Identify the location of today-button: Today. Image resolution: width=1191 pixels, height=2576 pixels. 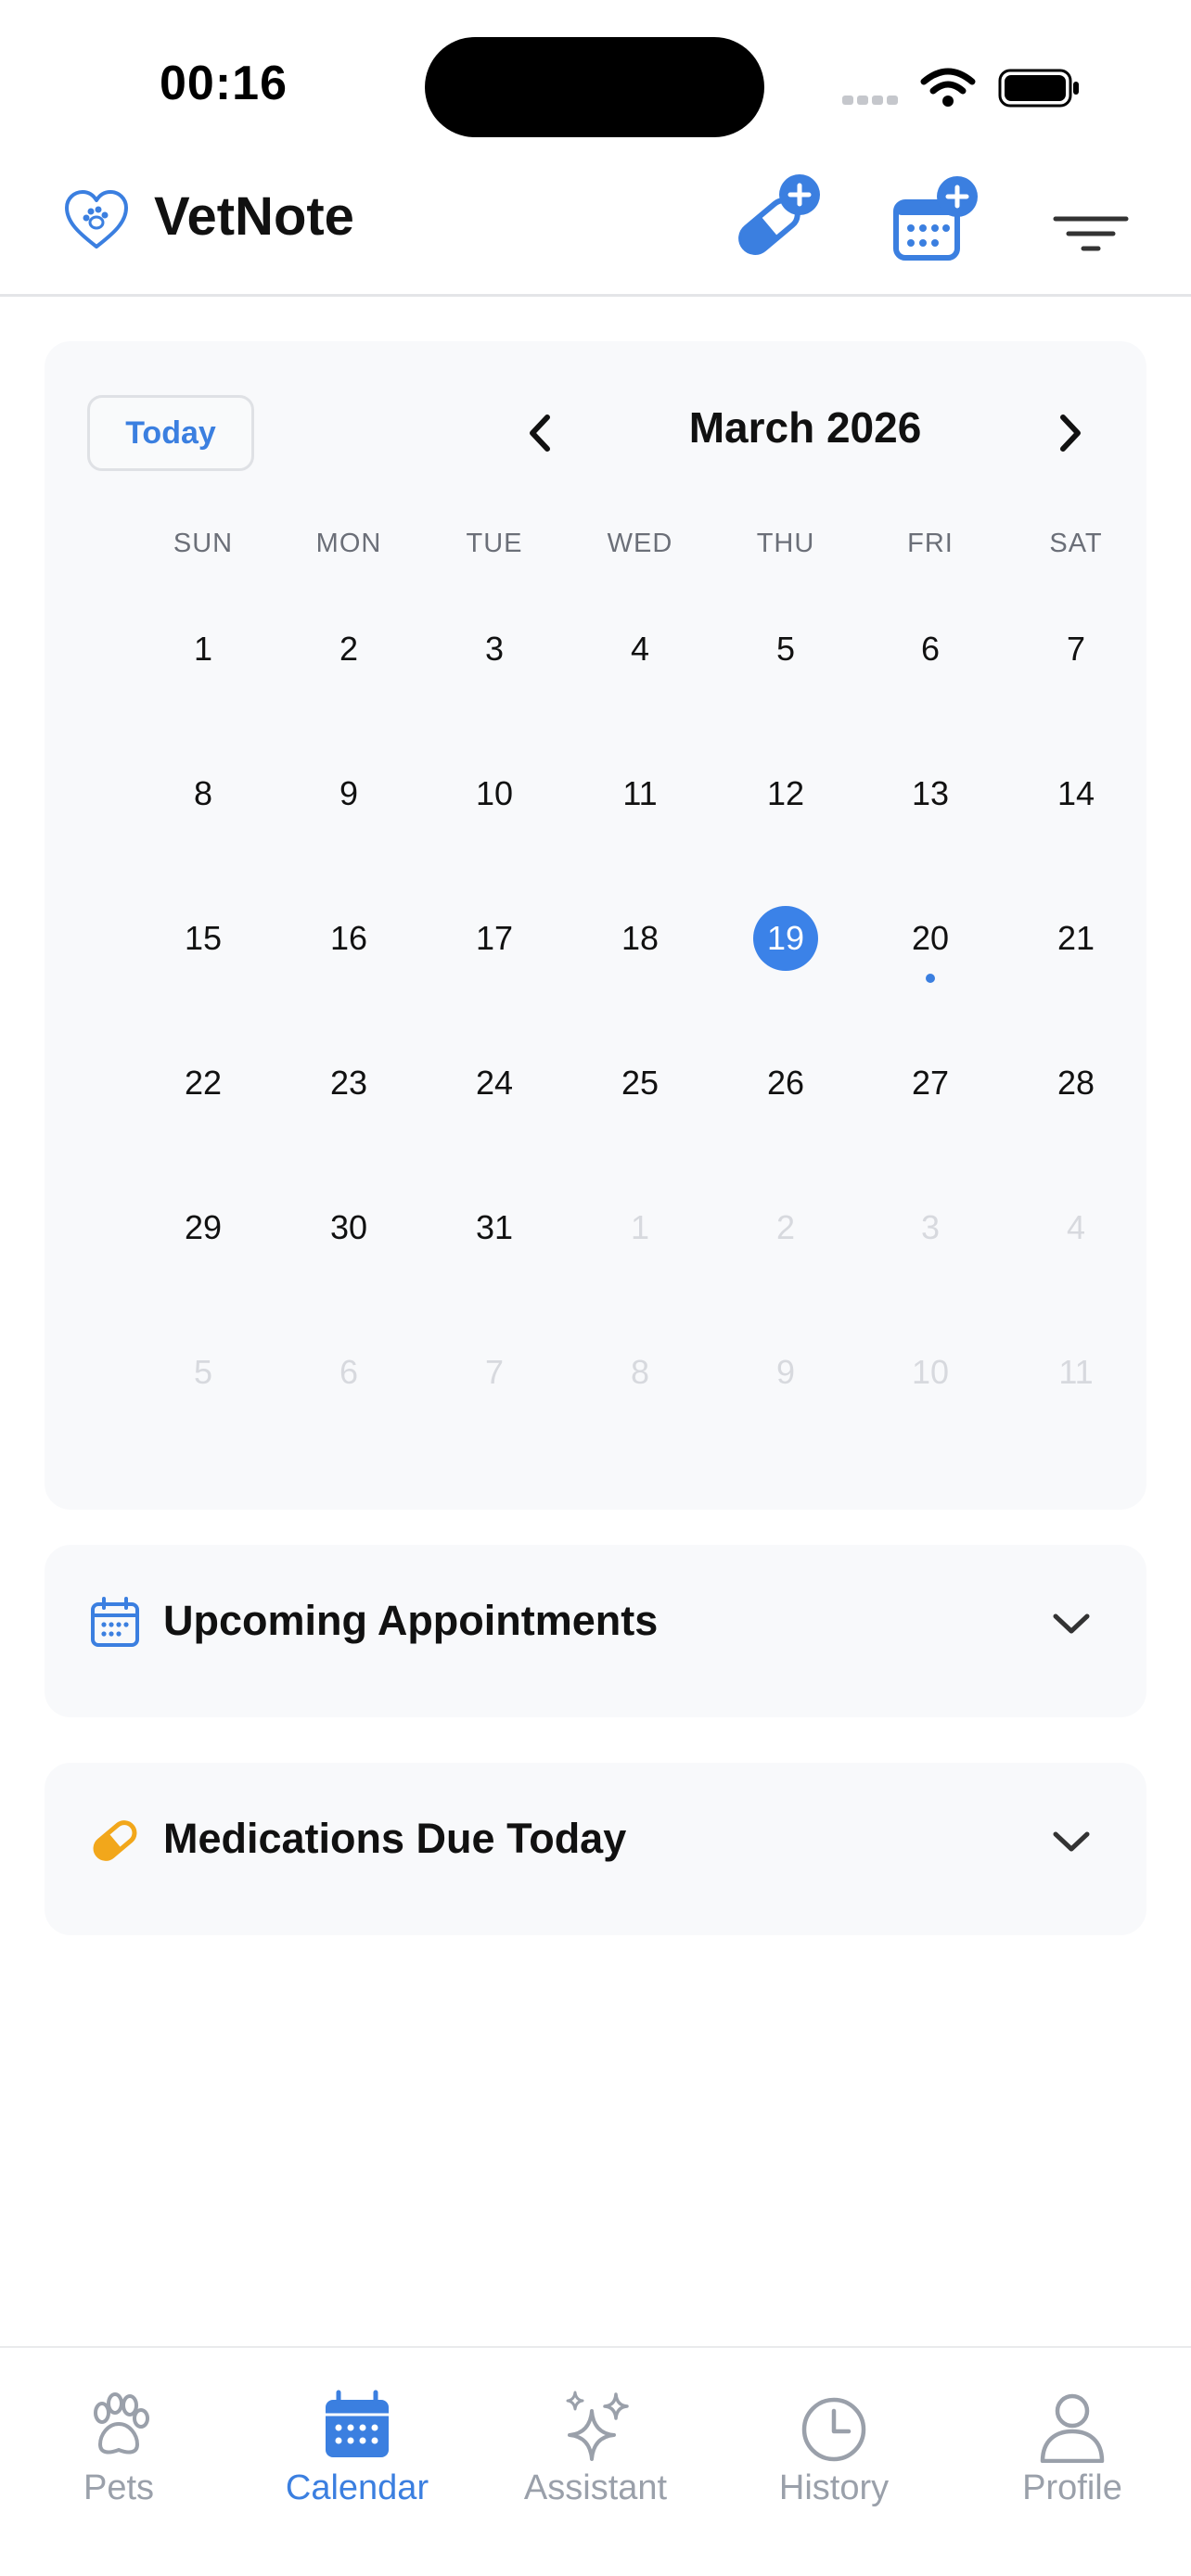
(170, 433).